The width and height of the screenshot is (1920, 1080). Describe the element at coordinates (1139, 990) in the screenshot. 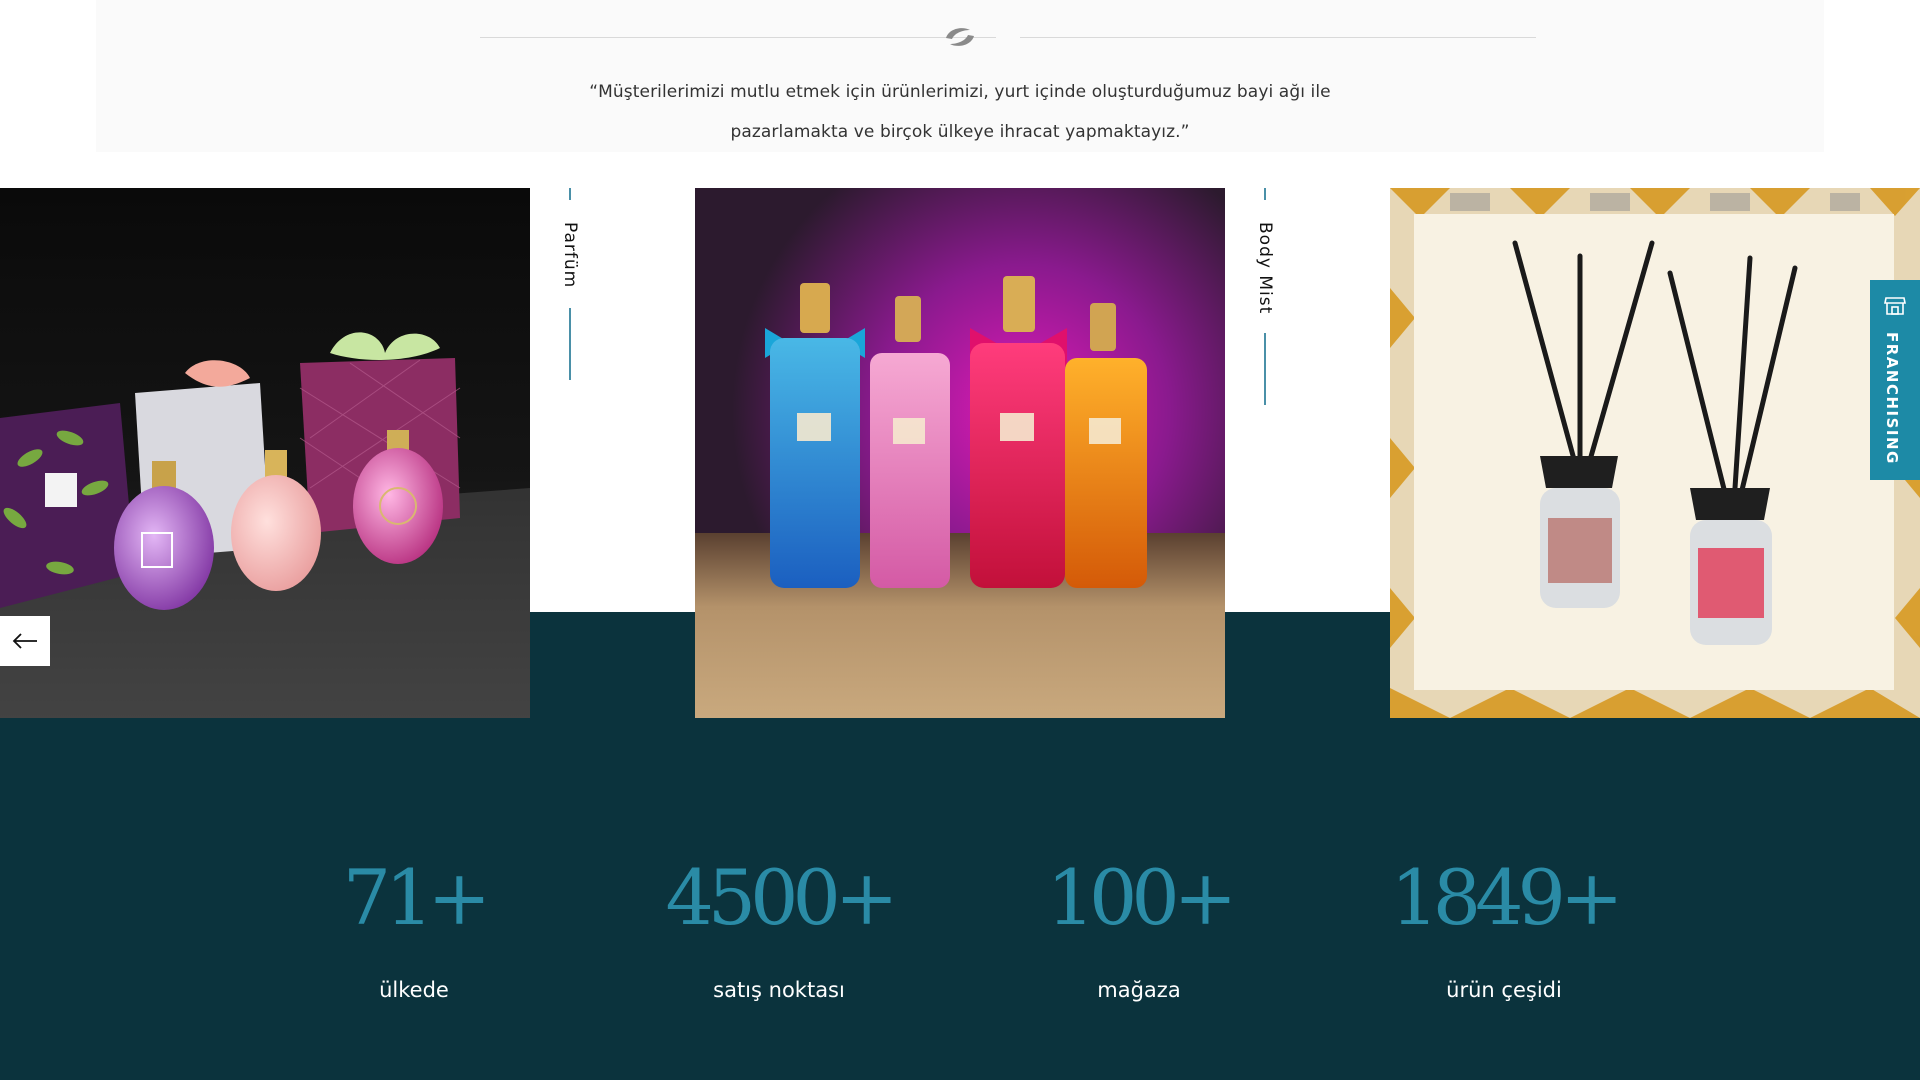

I see `stat-label: mağaza` at that location.